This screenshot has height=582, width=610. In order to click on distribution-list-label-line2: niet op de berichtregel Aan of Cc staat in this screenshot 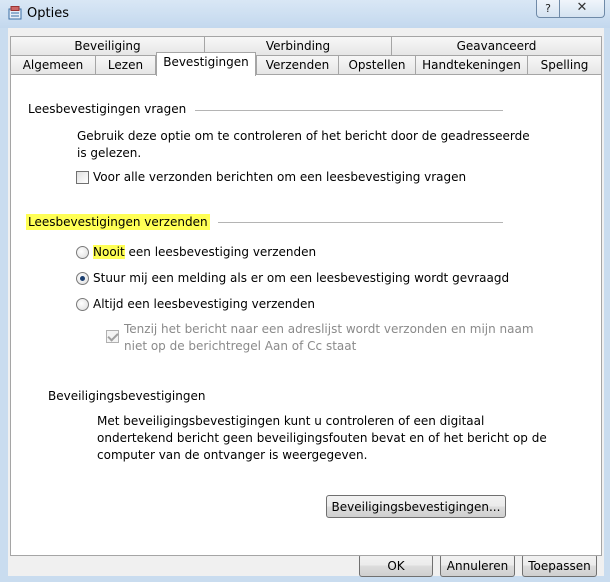, I will do `click(240, 346)`.